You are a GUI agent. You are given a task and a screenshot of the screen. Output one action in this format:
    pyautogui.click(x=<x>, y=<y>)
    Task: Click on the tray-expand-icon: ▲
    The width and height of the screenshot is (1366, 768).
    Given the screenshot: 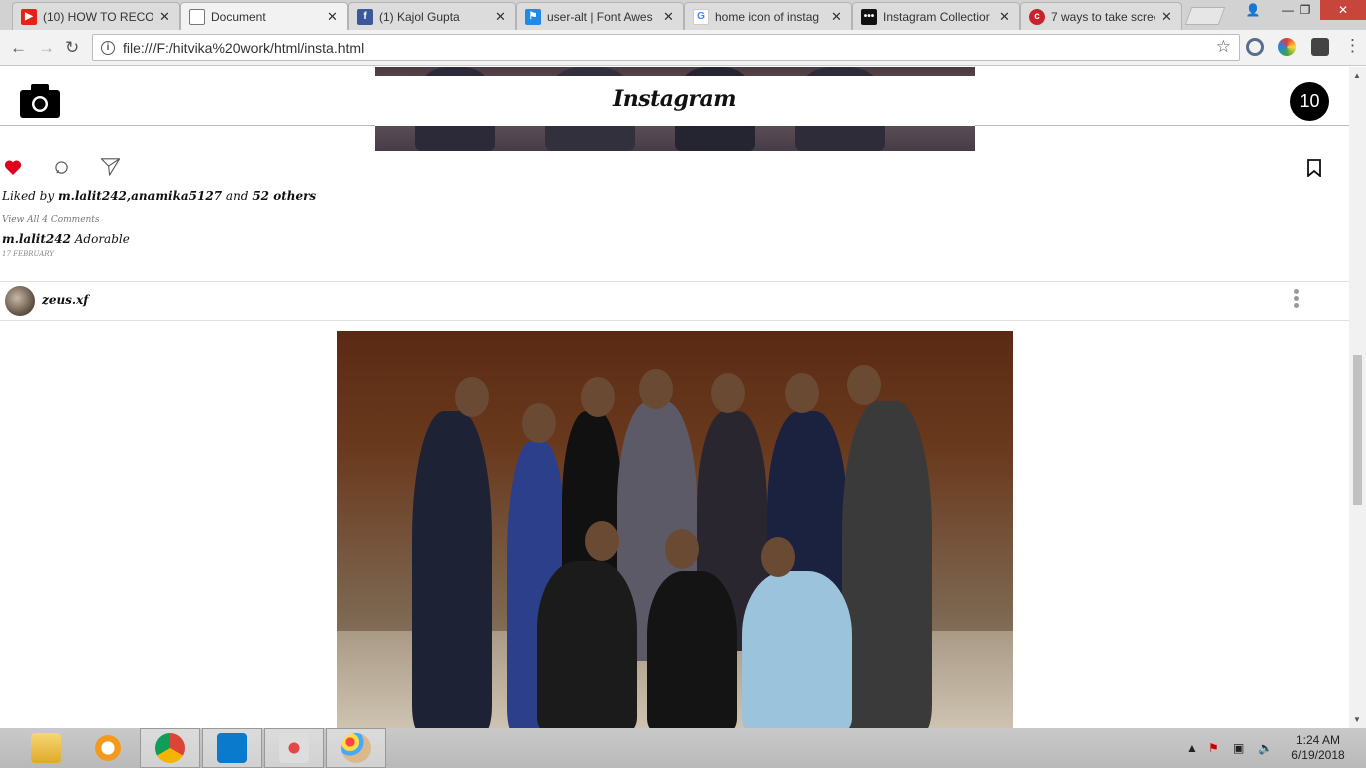 What is the action you would take?
    pyautogui.click(x=1192, y=748)
    